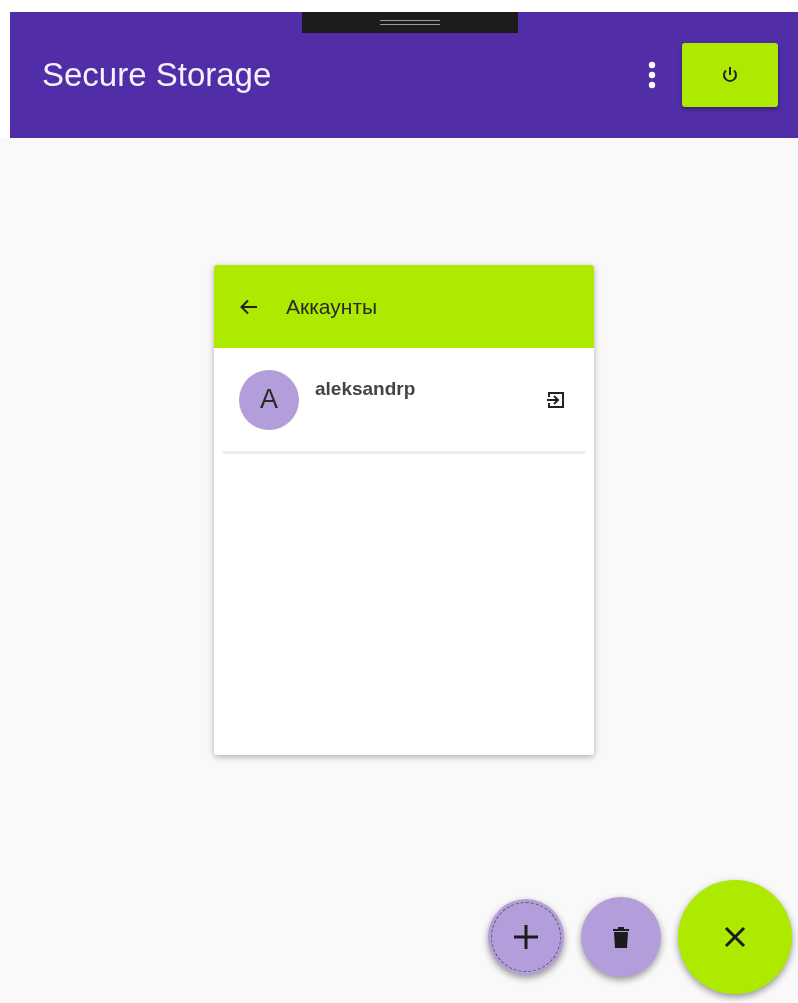  Describe the element at coordinates (410, 22) in the screenshot. I see `drag-handle` at that location.